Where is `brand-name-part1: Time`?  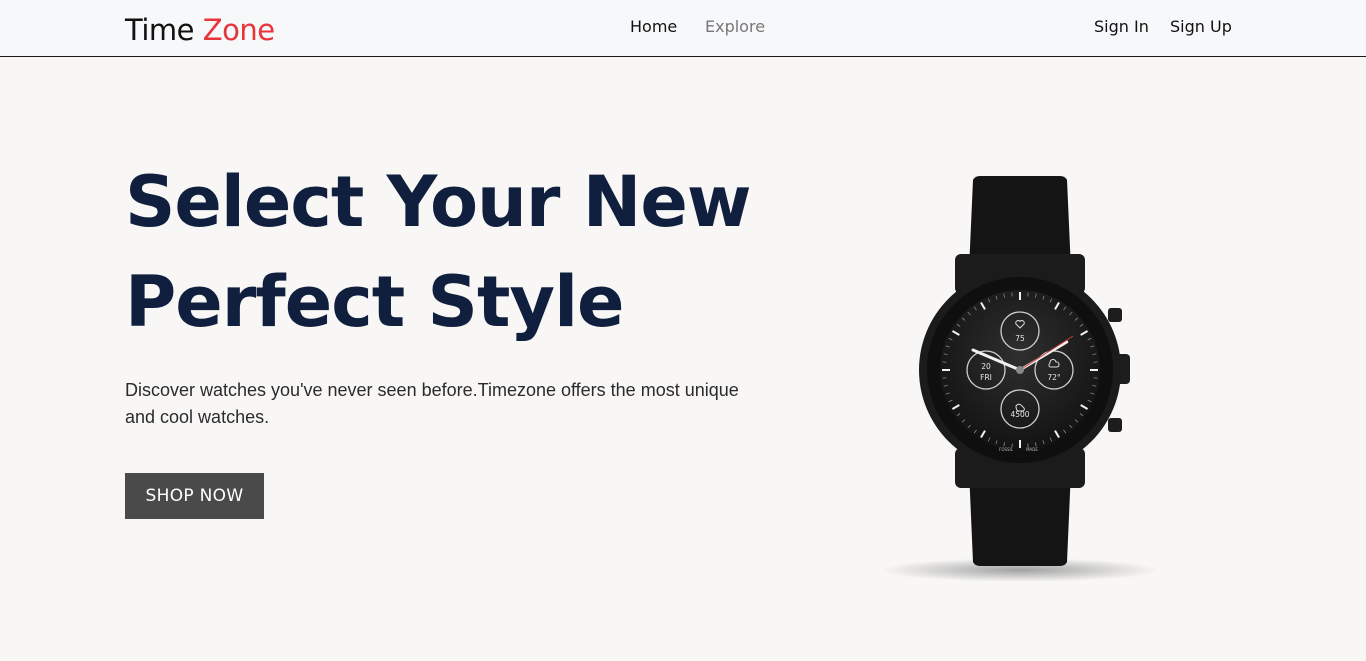
brand-name-part1: Time is located at coordinates (164, 30).